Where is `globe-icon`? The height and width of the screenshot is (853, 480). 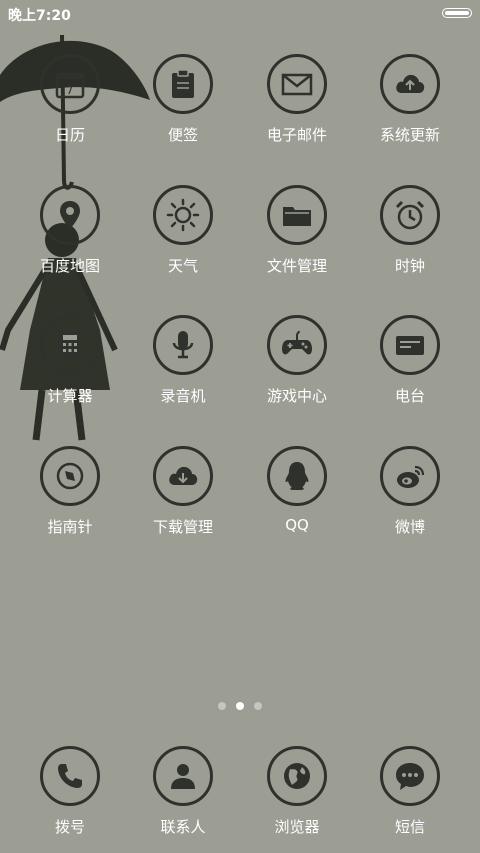 globe-icon is located at coordinates (297, 776).